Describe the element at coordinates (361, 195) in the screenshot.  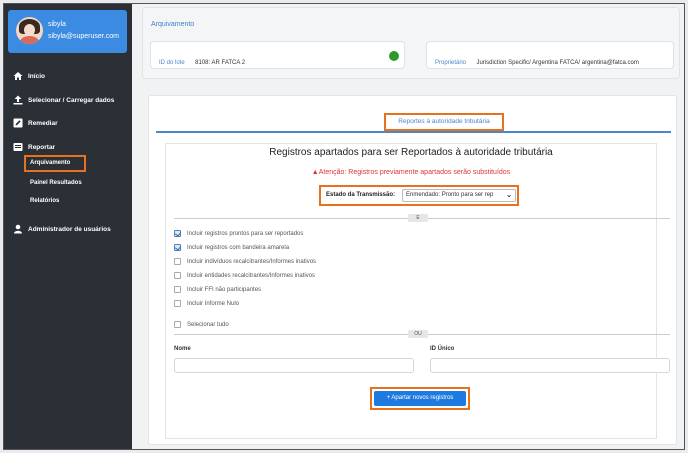
I see `transmission-state-label: Estado da Transmissão:` at that location.